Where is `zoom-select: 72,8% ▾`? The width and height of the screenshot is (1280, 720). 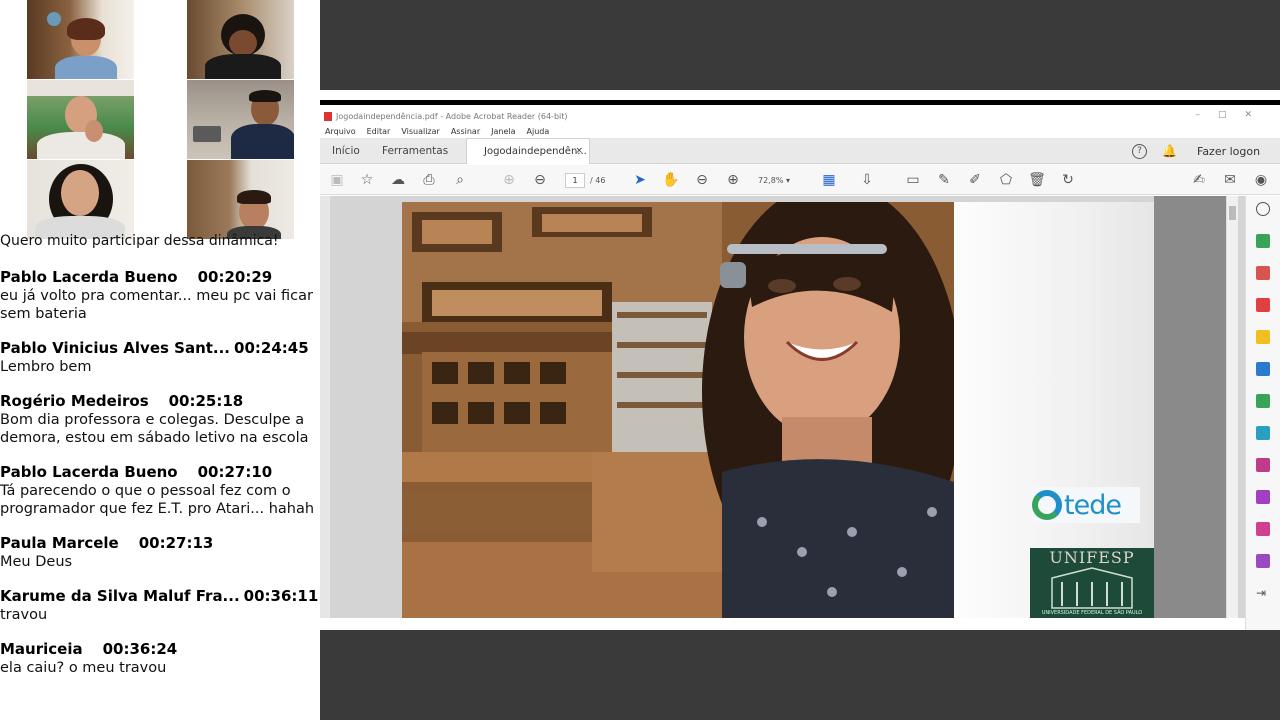 zoom-select: 72,8% ▾ is located at coordinates (779, 180).